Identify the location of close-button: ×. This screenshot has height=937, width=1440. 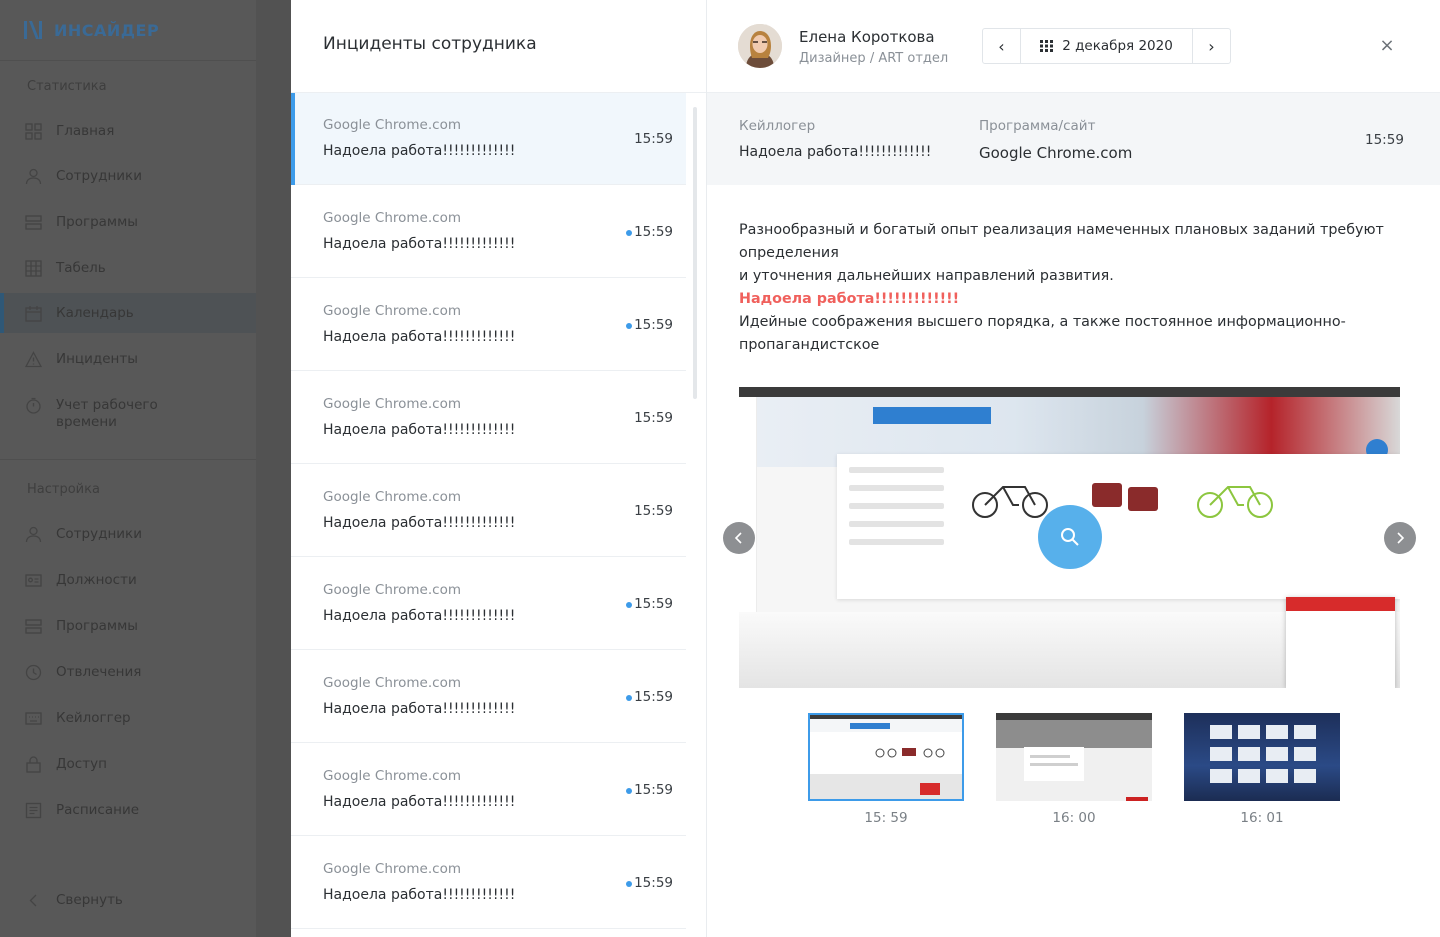
(1387, 46).